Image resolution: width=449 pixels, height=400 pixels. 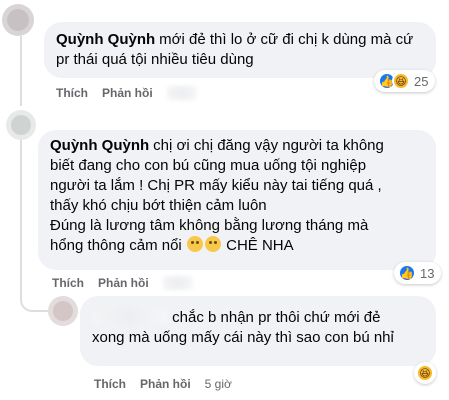 I want to click on thread-branch, so click(x=35, y=304).